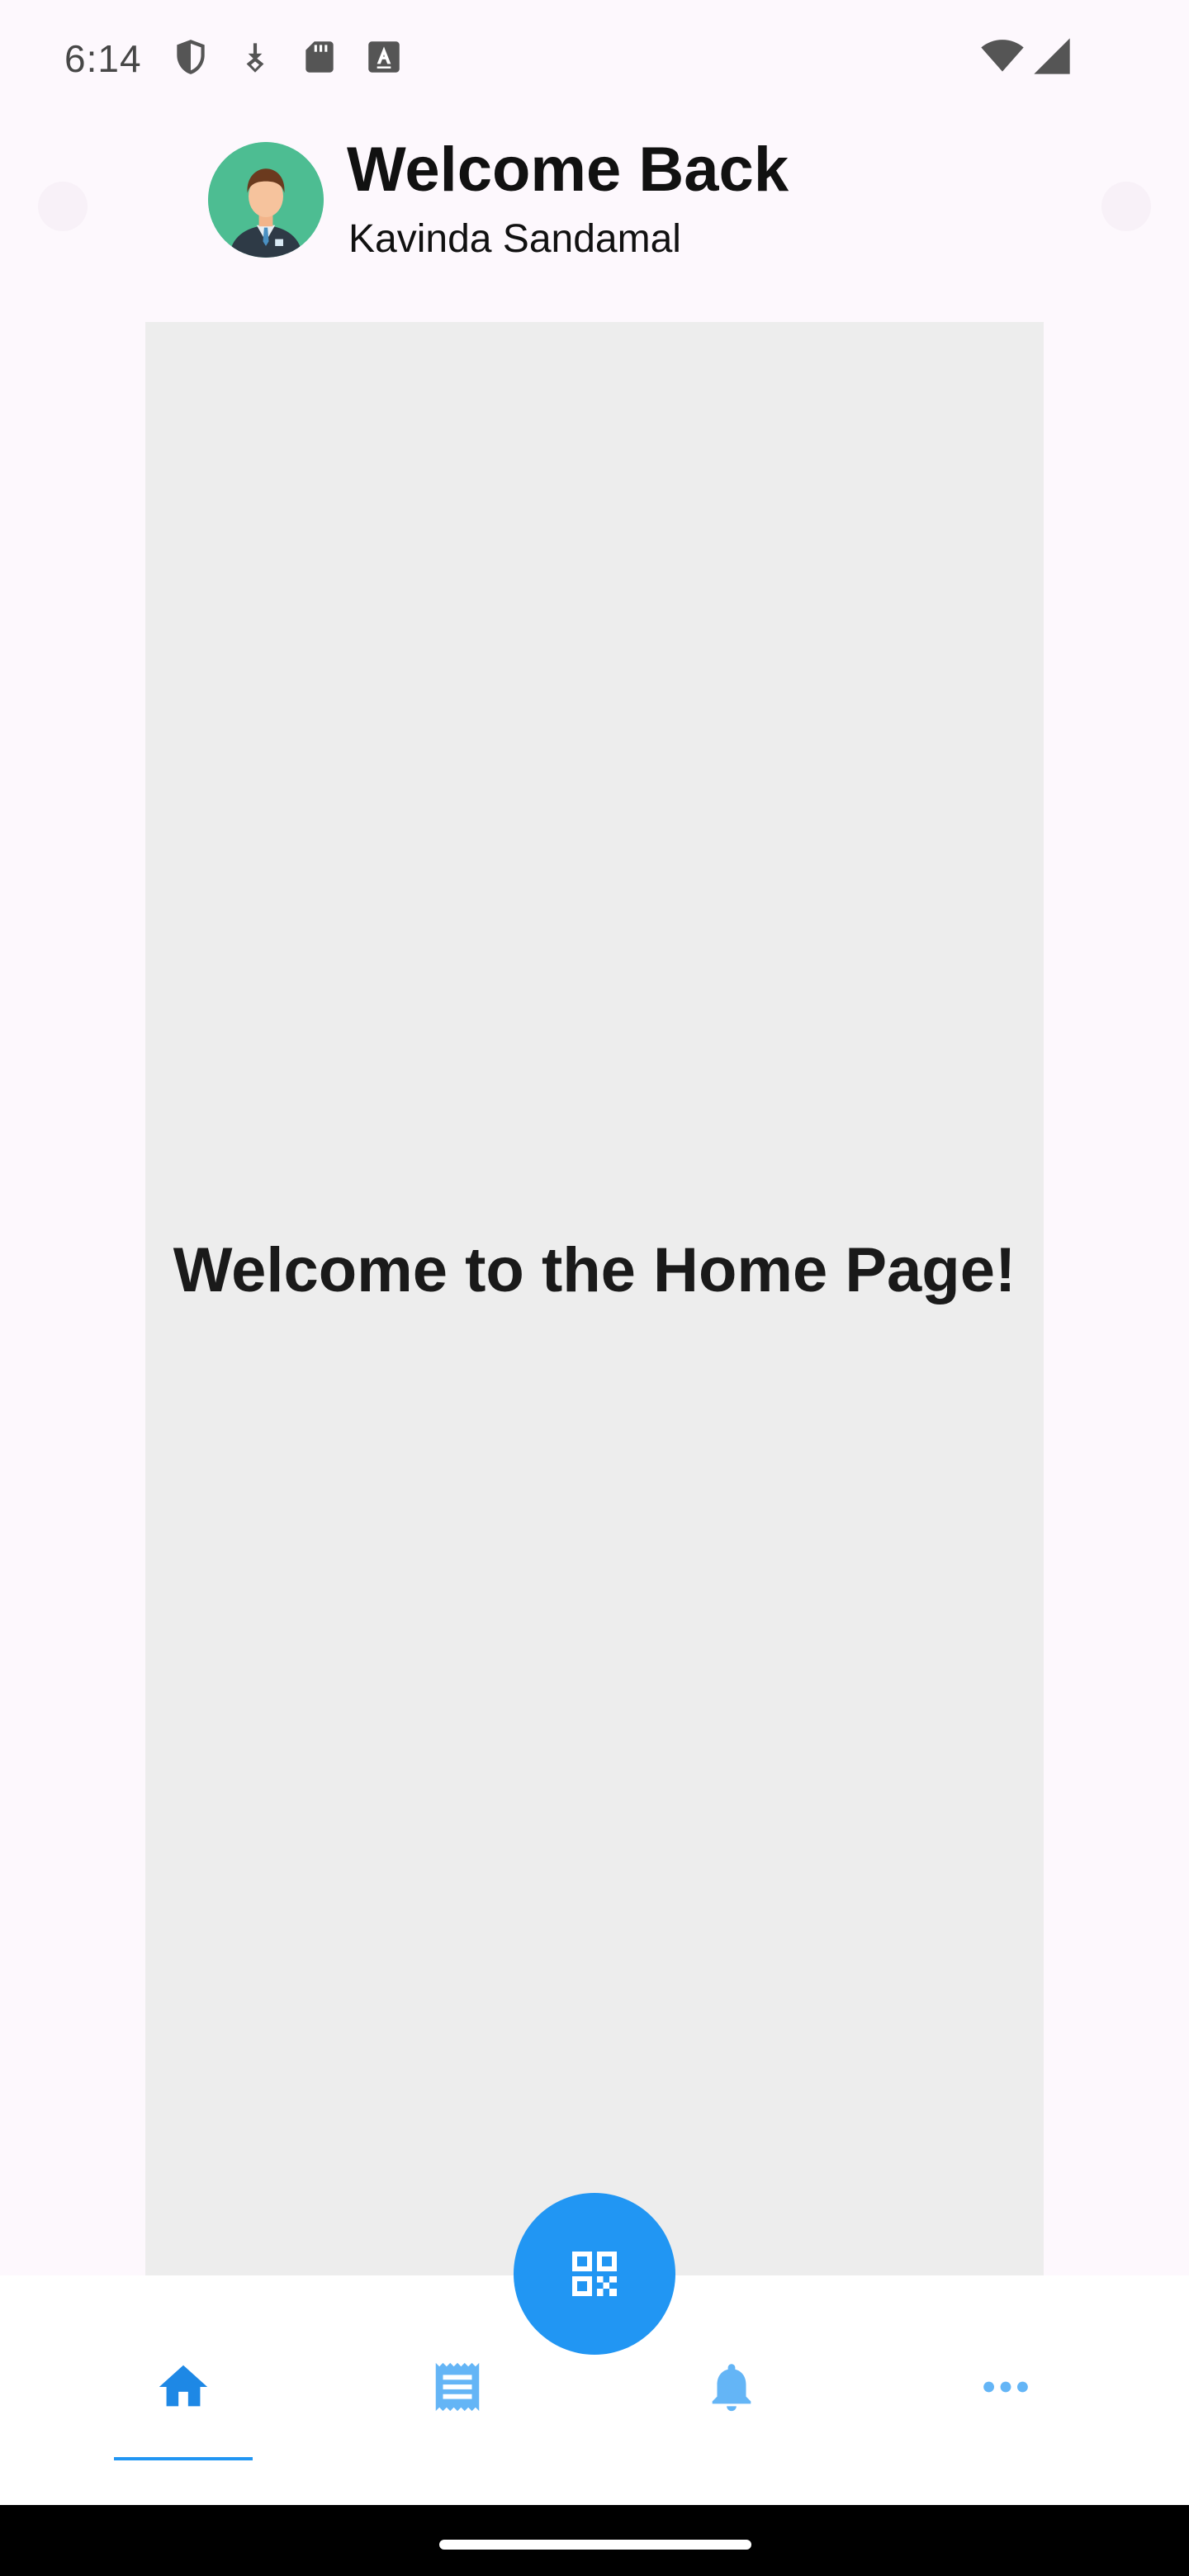 The width and height of the screenshot is (1189, 2576). I want to click on cellular-signal-icon, so click(1051, 56).